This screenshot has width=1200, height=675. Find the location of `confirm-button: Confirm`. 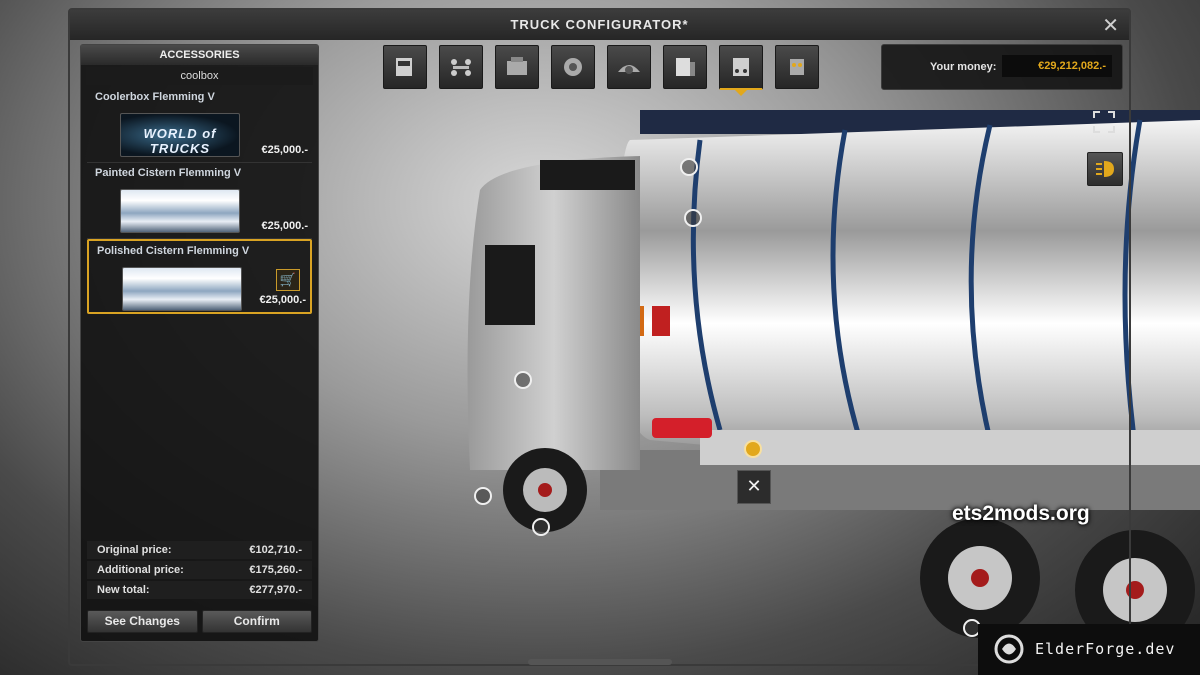

confirm-button: Confirm is located at coordinates (256, 621).